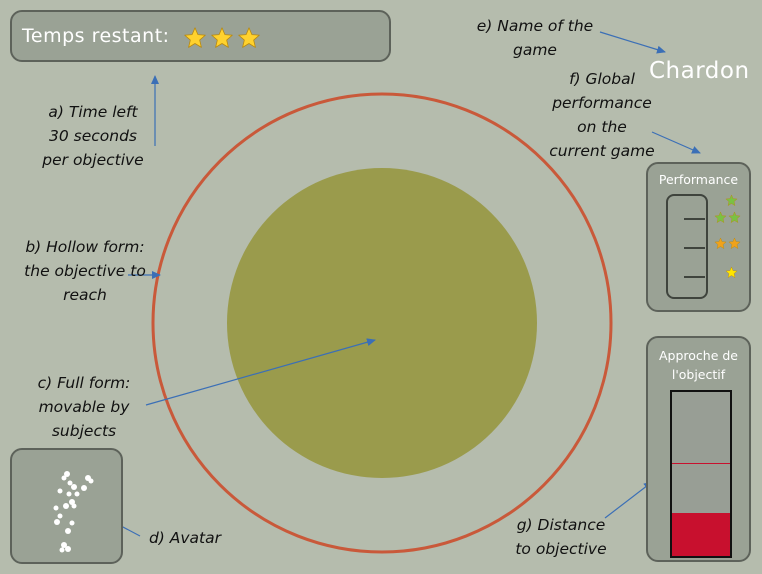 The width and height of the screenshot is (762, 574). I want to click on annotation-line: the objective to, so click(85, 271).